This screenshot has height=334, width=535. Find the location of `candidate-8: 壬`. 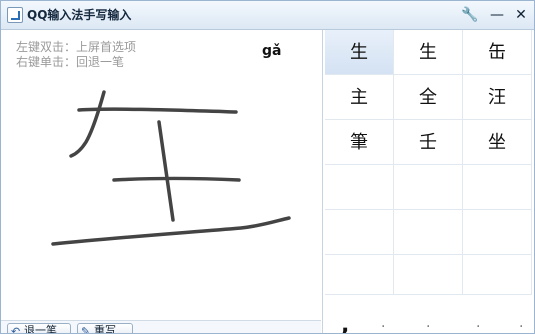

candidate-8: 壬 is located at coordinates (428, 142).